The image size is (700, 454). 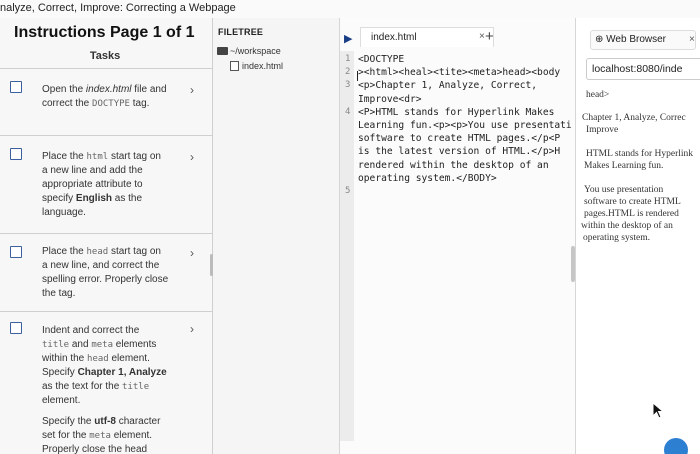 I want to click on task-line: Place the html start tag on, so click(x=110, y=157).